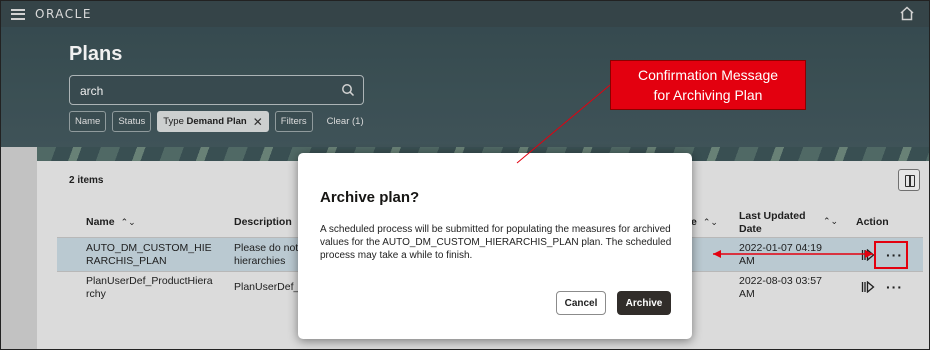 The width and height of the screenshot is (930, 350). What do you see at coordinates (708, 95) in the screenshot?
I see `callout-line2: for Archiving Plan` at bounding box center [708, 95].